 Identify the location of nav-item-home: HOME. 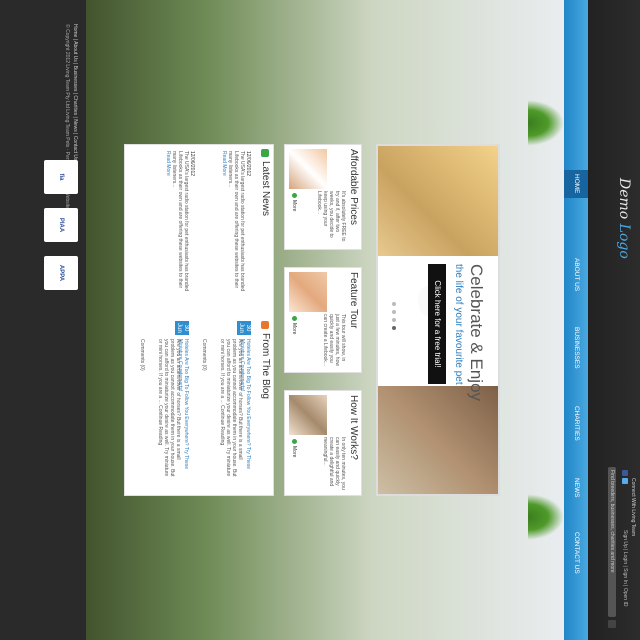
(576, 184).